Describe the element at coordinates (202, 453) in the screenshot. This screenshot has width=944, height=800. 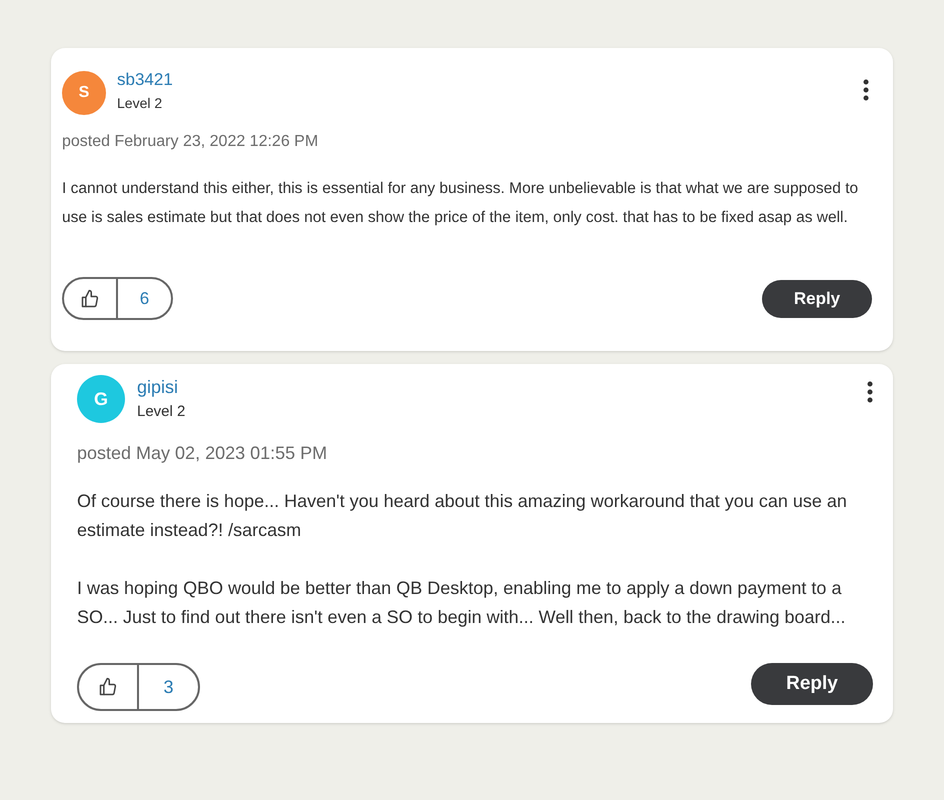
I see `post-date: posted May 02, 2023 01:55 PM` at that location.